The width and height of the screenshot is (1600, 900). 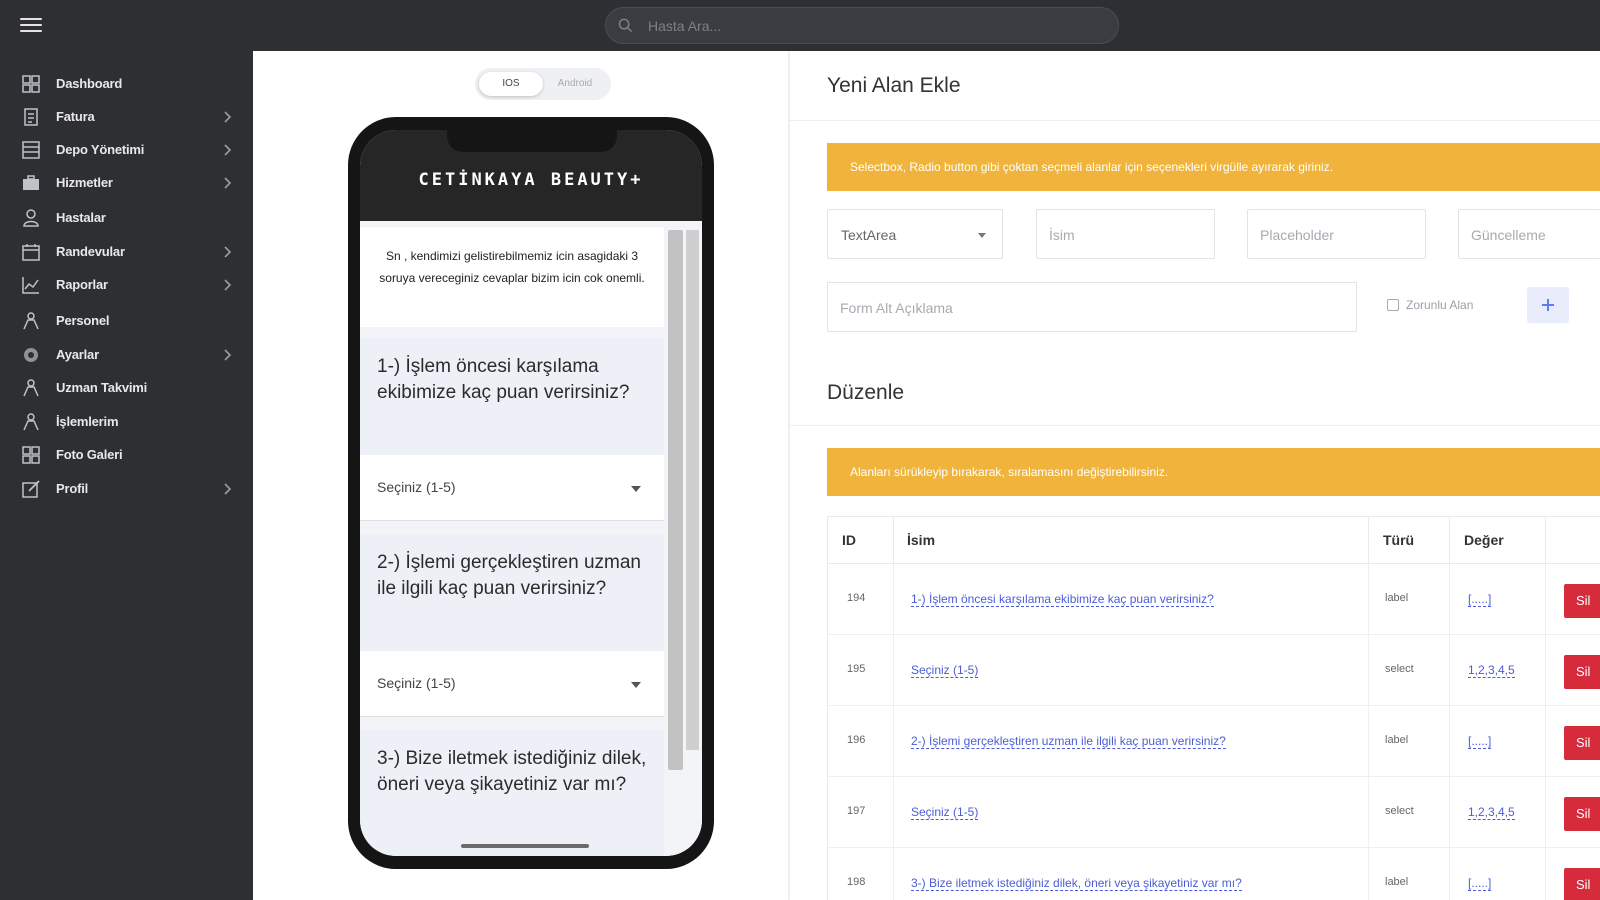 What do you see at coordinates (126, 84) in the screenshot?
I see `sidebar-item-dashboard: Dashboard` at bounding box center [126, 84].